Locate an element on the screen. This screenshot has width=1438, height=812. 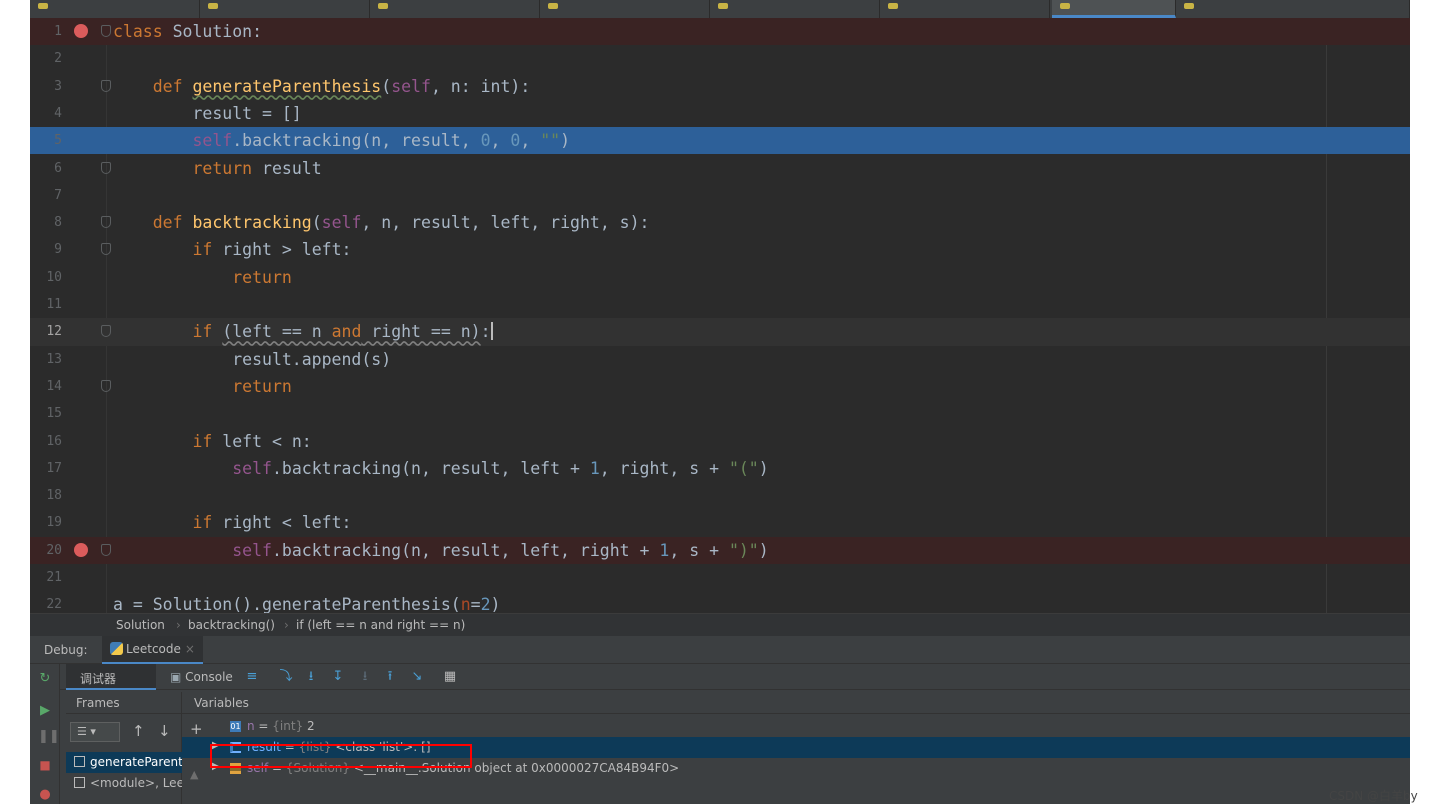
code-text: result.append(s) is located at coordinates (252, 359).